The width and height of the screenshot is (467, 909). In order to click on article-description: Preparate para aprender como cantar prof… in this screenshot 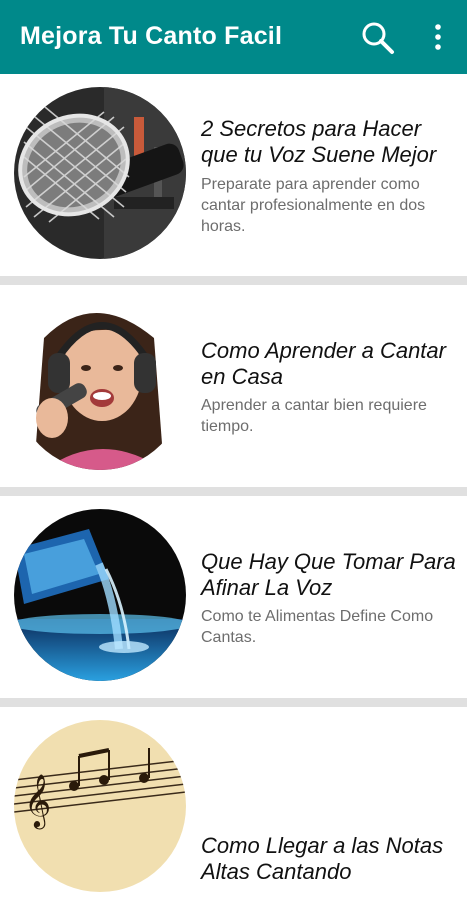, I will do `click(313, 205)`.